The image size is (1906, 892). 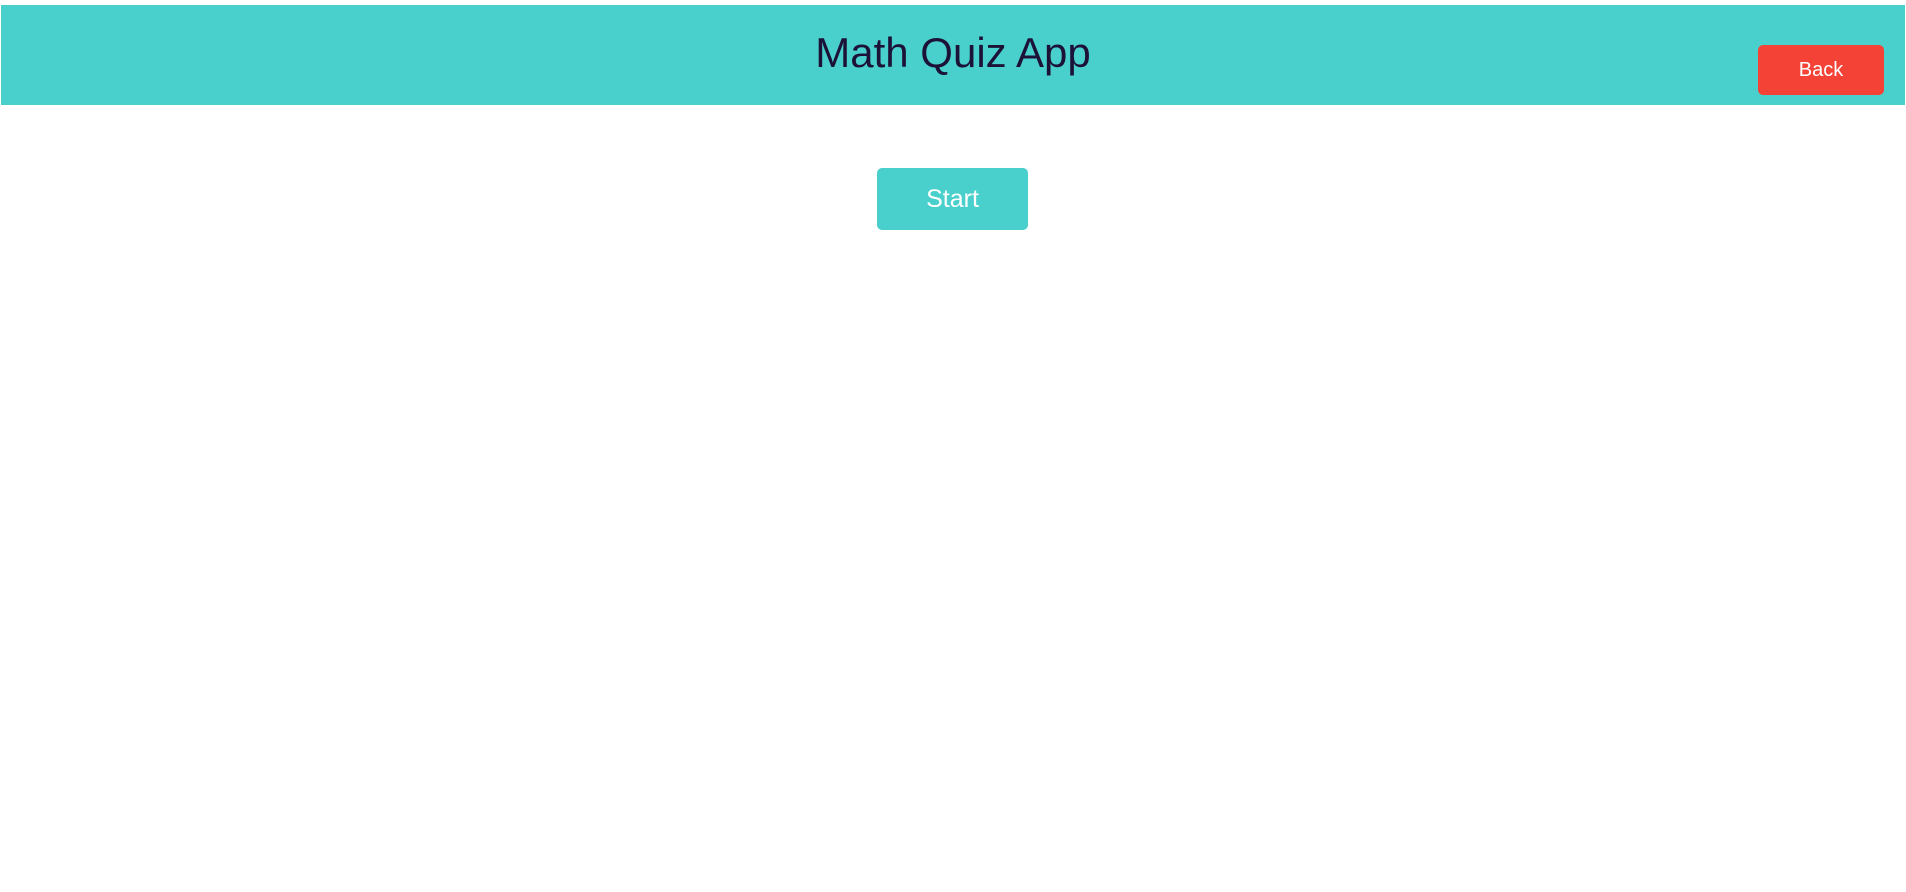 I want to click on start-button: Start, so click(x=952, y=199).